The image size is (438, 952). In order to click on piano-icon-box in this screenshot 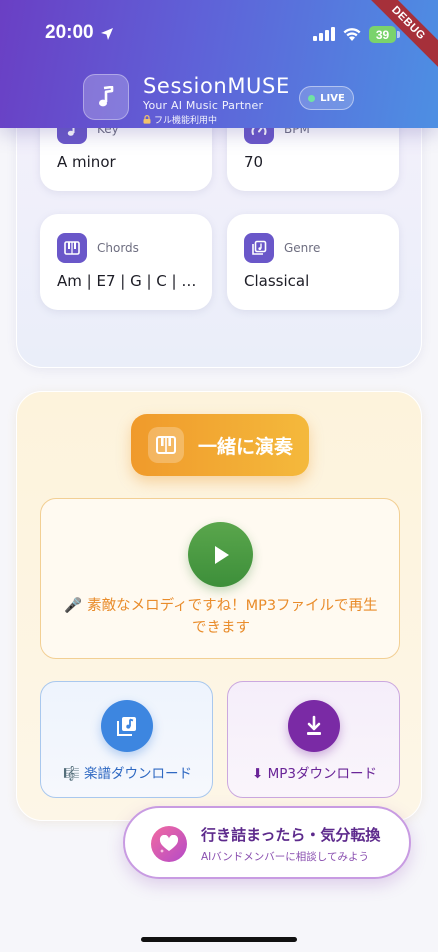, I will do `click(166, 445)`.